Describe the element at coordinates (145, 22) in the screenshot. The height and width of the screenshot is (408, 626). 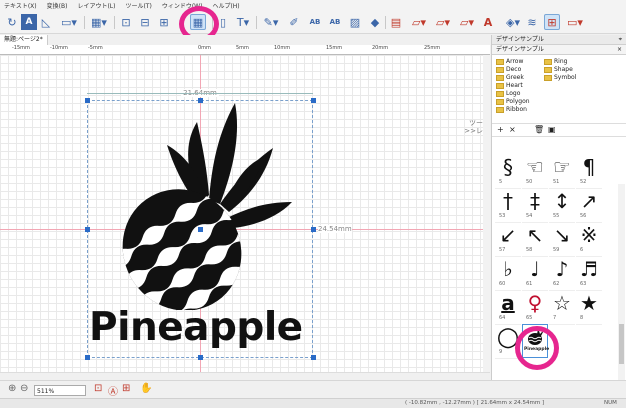
I see `align2-icon: ⊟` at that location.